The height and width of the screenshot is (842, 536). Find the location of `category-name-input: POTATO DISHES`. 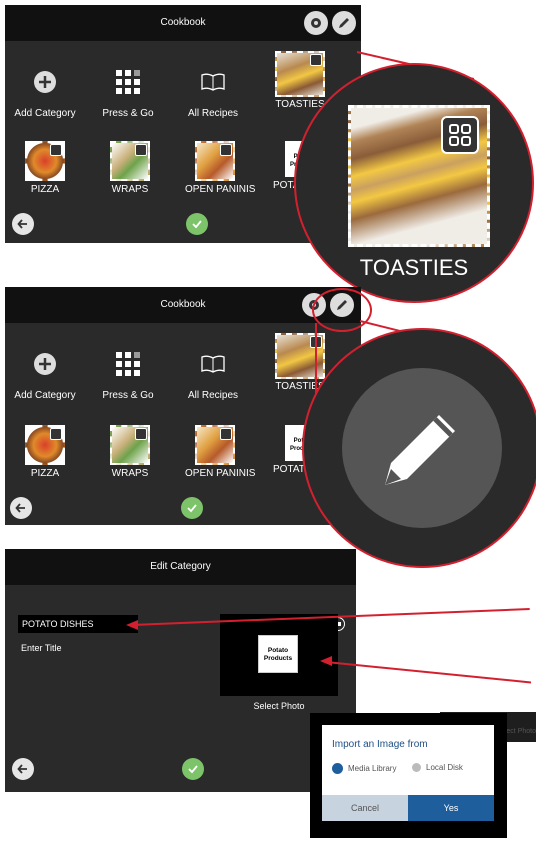

category-name-input: POTATO DISHES is located at coordinates (78, 624).